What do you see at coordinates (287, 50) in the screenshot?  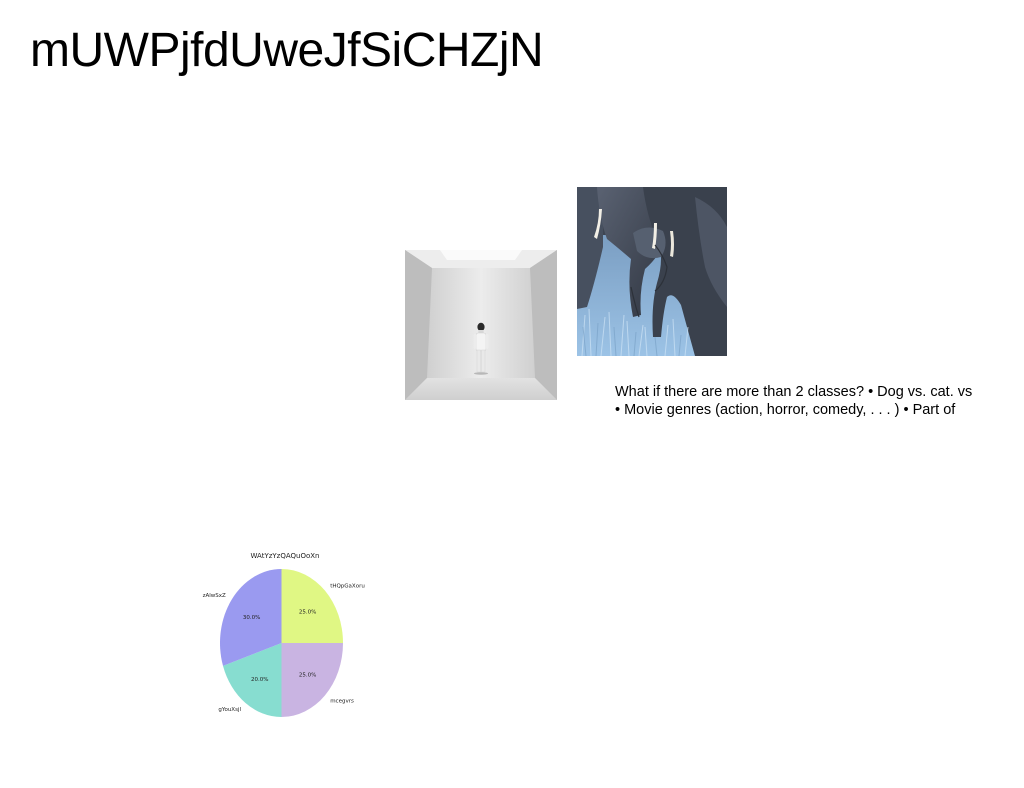 I see `slide-title: mUWPjfdUweJfSiCHZjN` at bounding box center [287, 50].